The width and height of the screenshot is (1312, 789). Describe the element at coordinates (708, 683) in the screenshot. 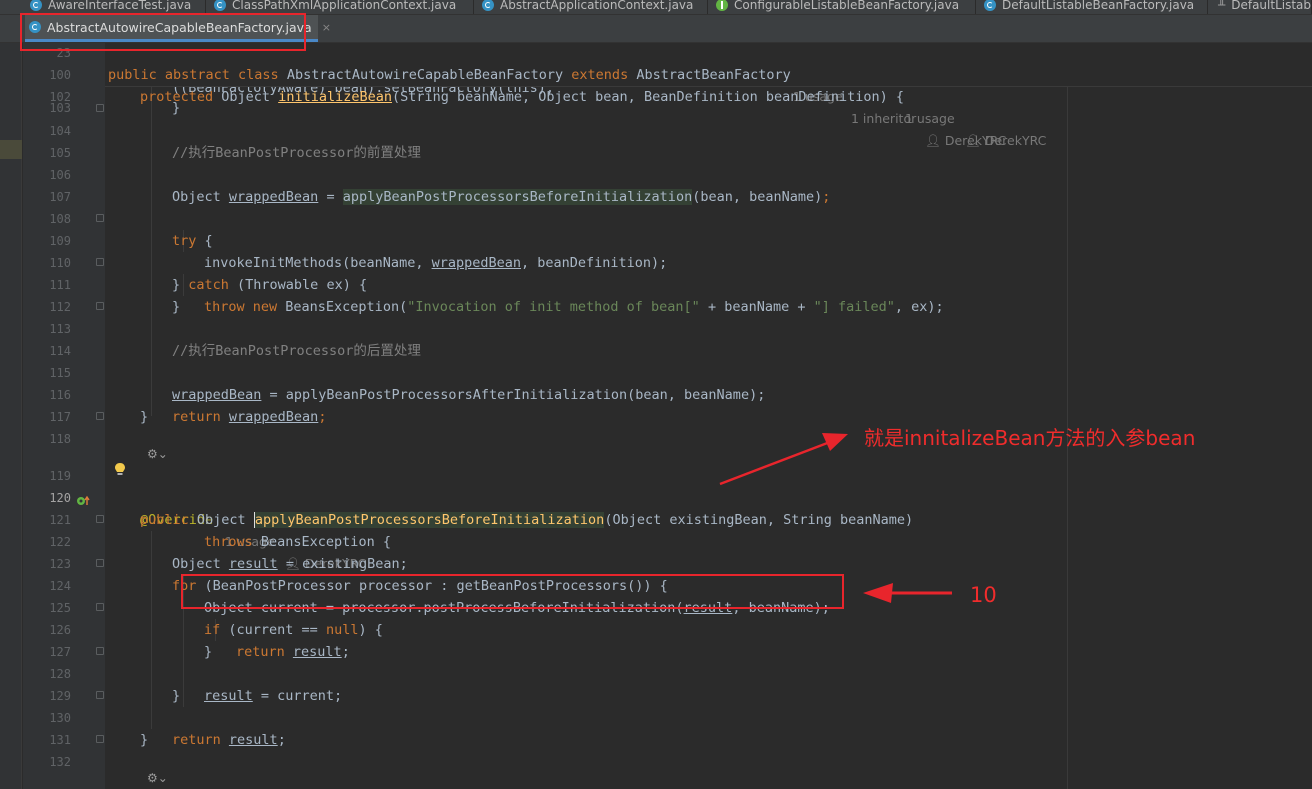

I see `code-line: result = current;` at that location.